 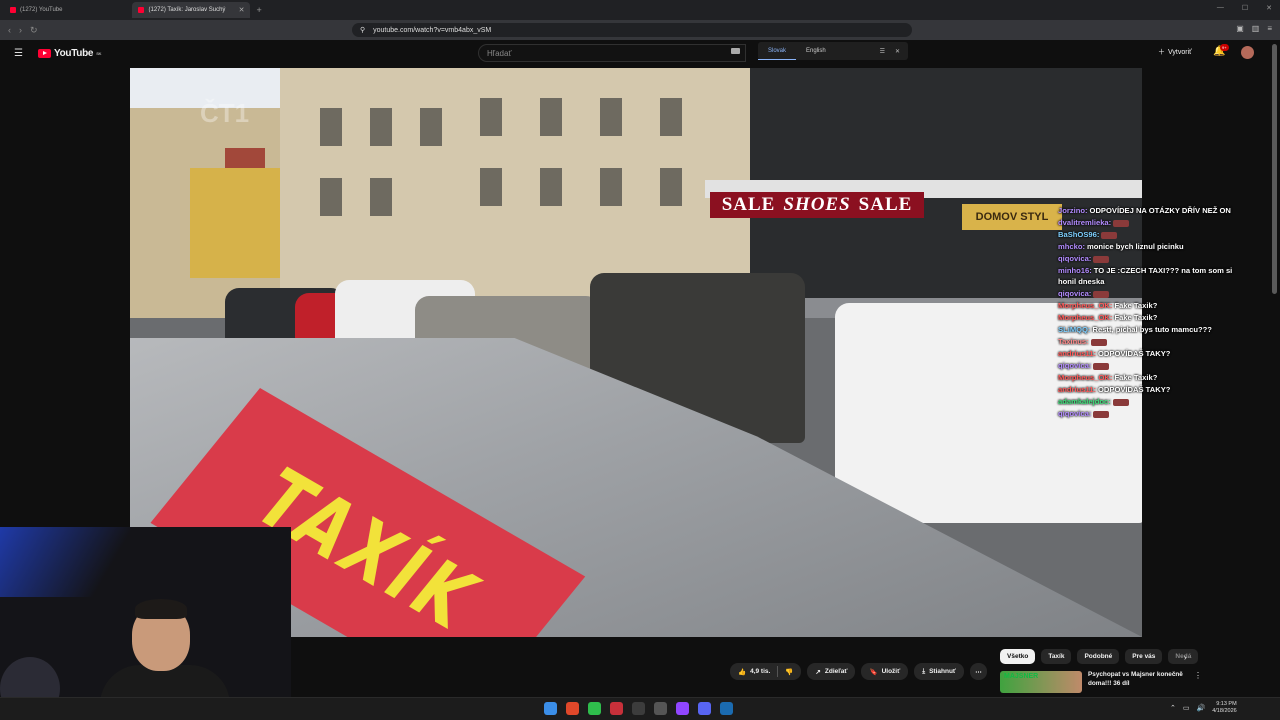 I want to click on tray-chevron-icon: ⌃, so click(x=1173, y=708).